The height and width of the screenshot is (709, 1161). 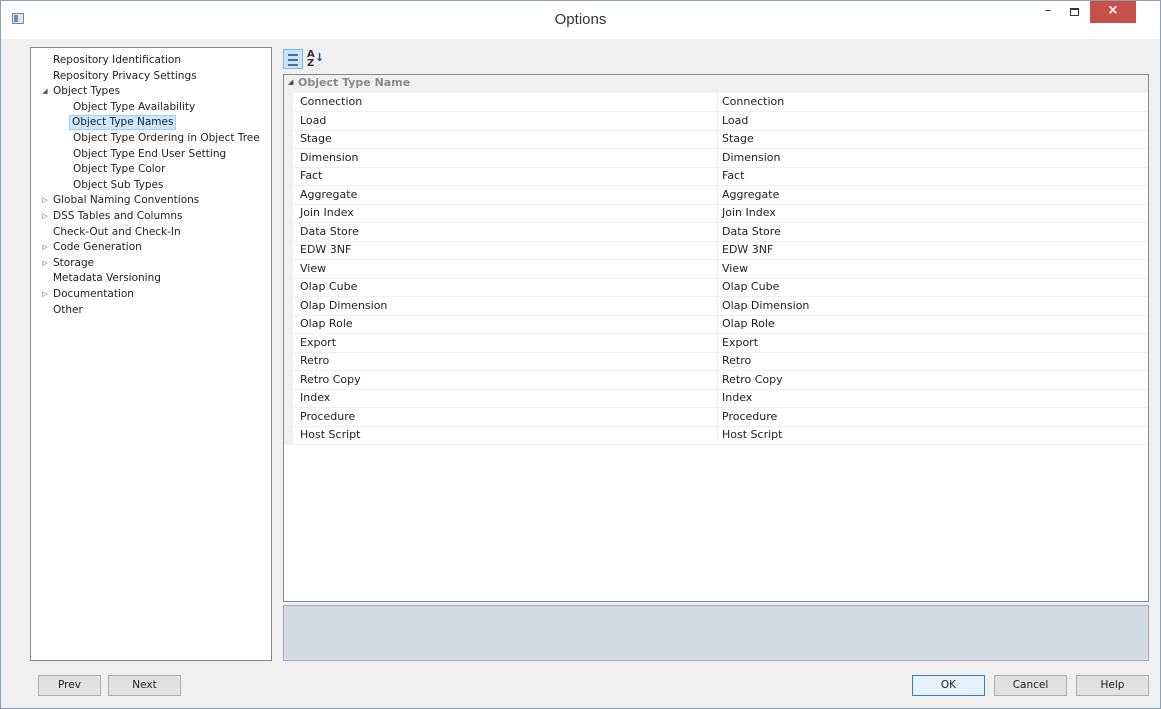 What do you see at coordinates (118, 216) in the screenshot?
I see `tree-item: DSS Tables and Columns` at bounding box center [118, 216].